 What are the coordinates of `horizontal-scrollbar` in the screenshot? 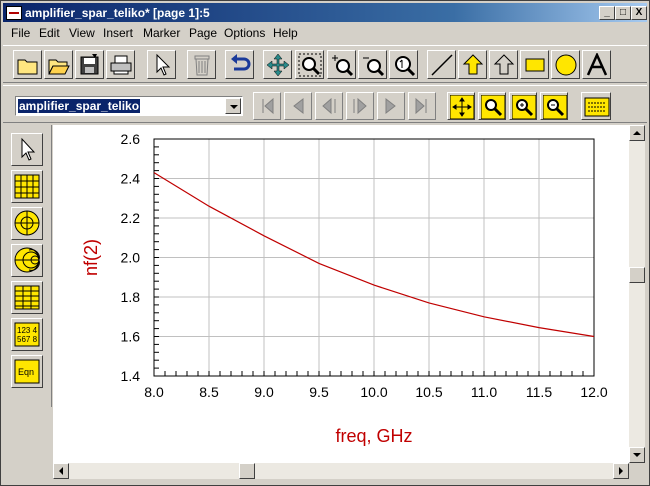 It's located at (341, 471).